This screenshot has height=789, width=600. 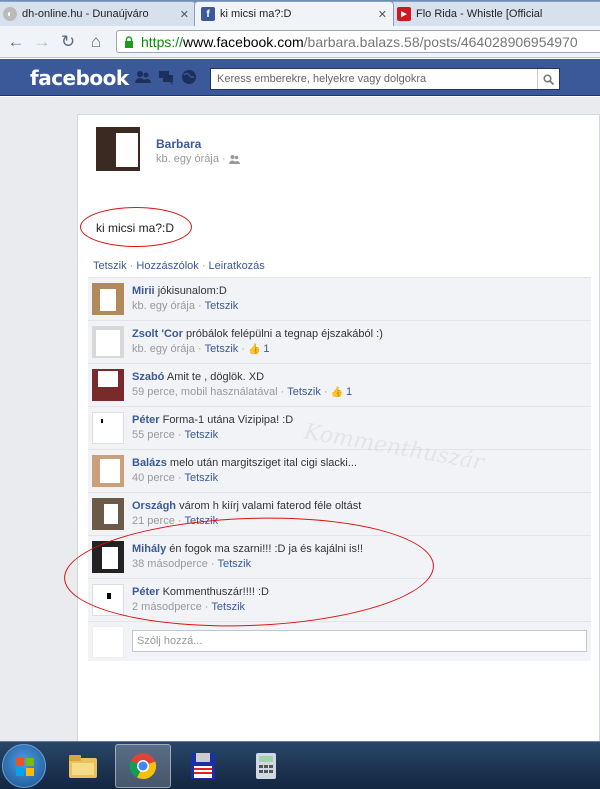 What do you see at coordinates (205, 392) in the screenshot?
I see `comment-time: 59 perce, mobil használatával` at bounding box center [205, 392].